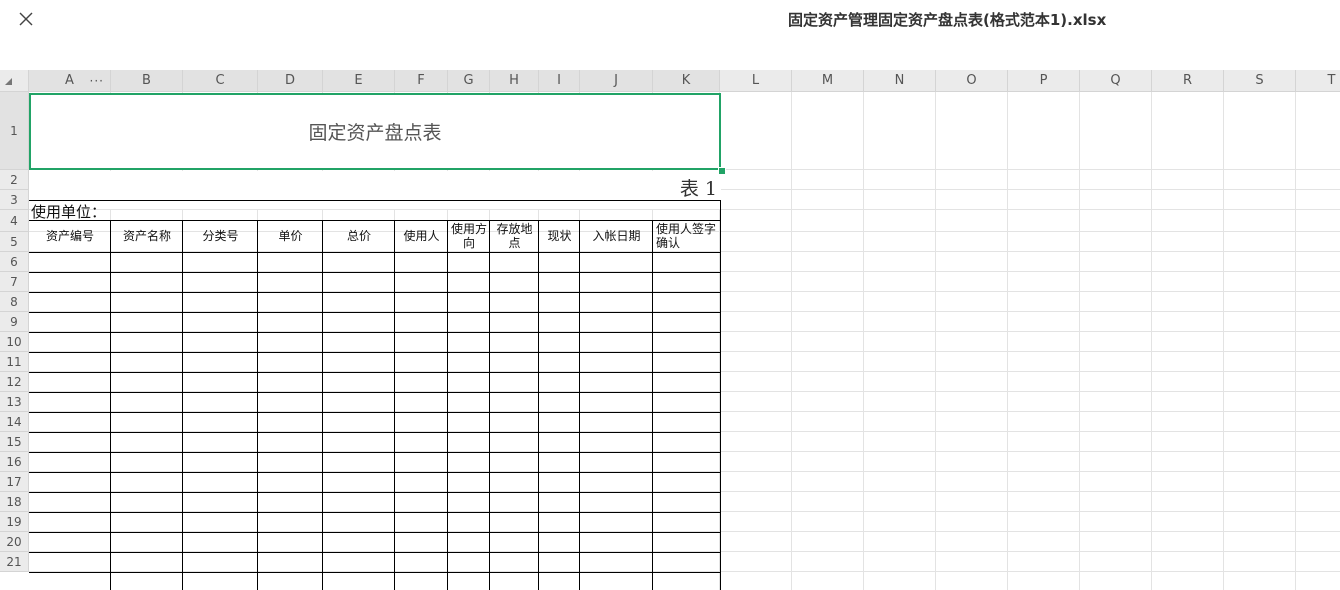 The height and width of the screenshot is (590, 1340). Describe the element at coordinates (14, 322) in the screenshot. I see `row-header-9: 9` at that location.